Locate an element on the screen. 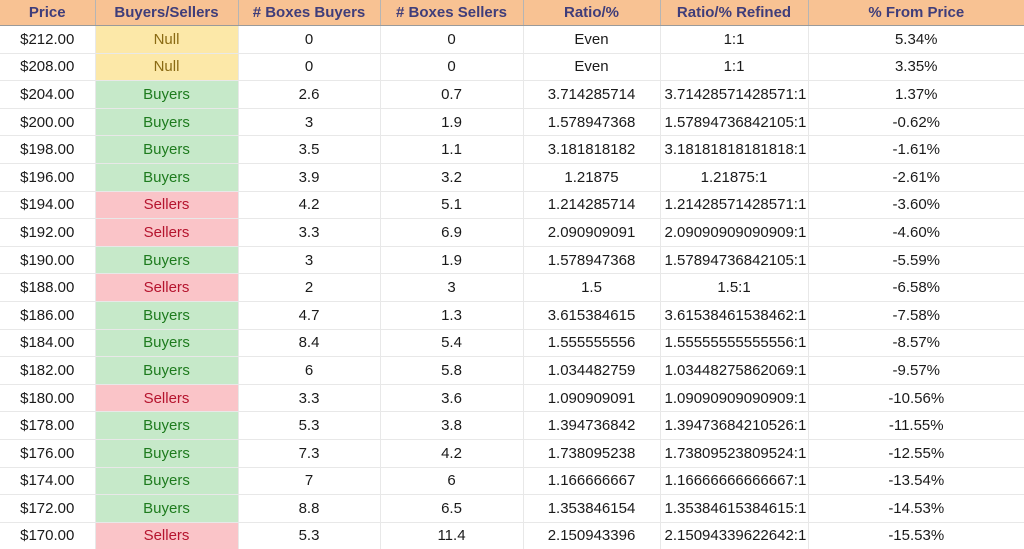  cell-price: $186.00 is located at coordinates (47, 315).